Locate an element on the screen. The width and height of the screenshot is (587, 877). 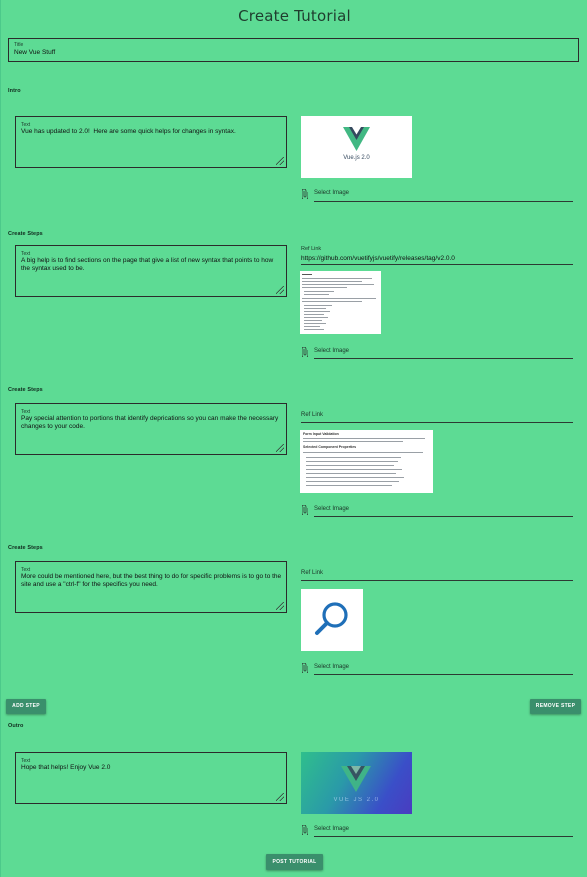
step2-image-subheading: Selected Component Properties is located at coordinates (330, 447).